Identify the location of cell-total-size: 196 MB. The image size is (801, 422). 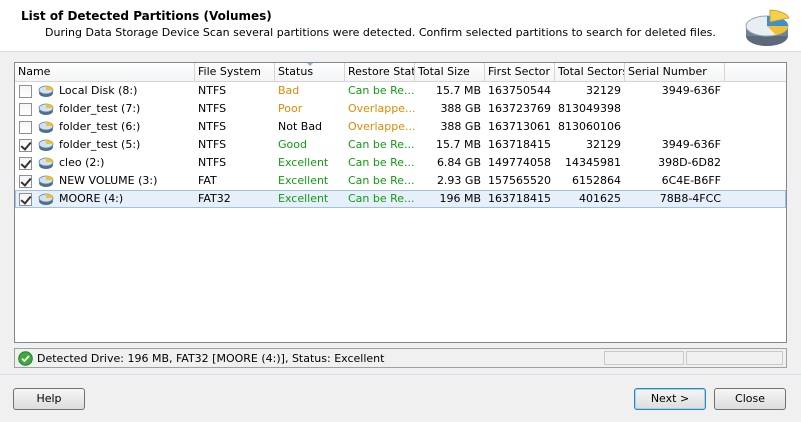
(460, 198).